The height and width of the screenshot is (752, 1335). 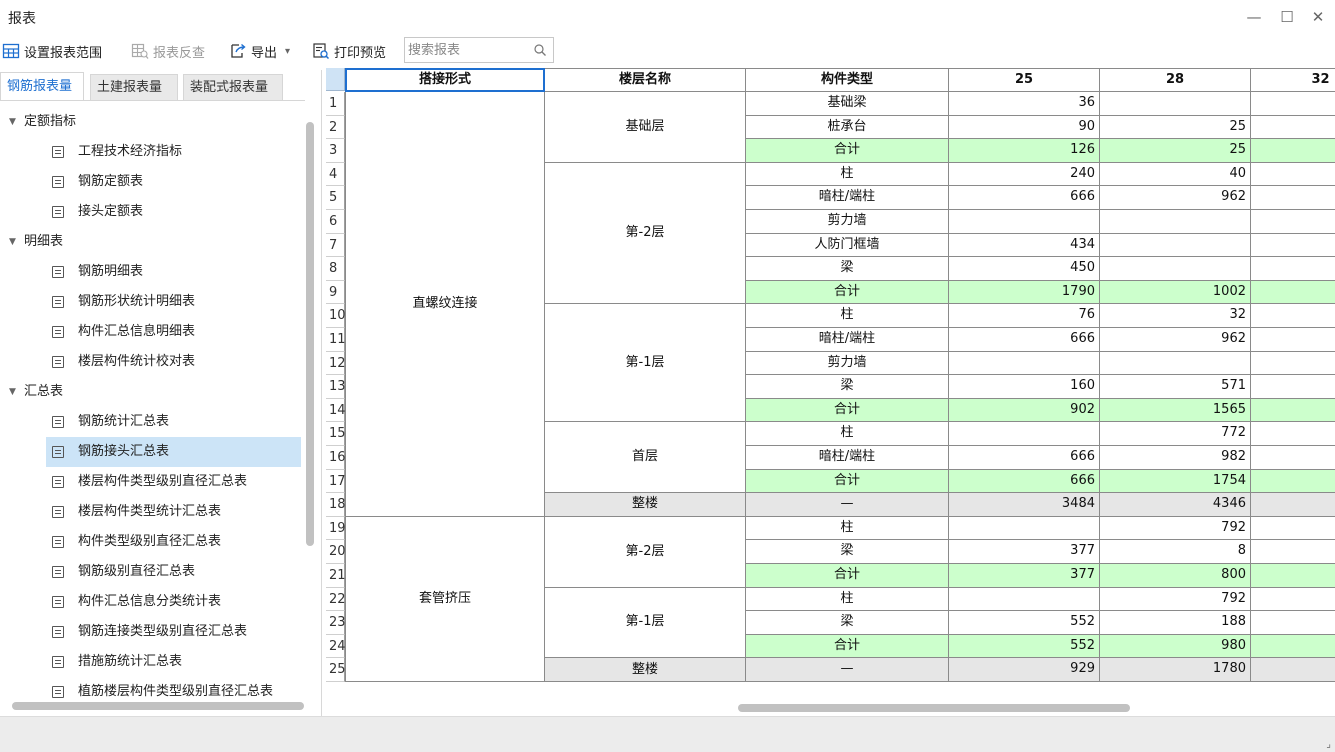 I want to click on quantity-cell: 929, so click(x=1024, y=670).